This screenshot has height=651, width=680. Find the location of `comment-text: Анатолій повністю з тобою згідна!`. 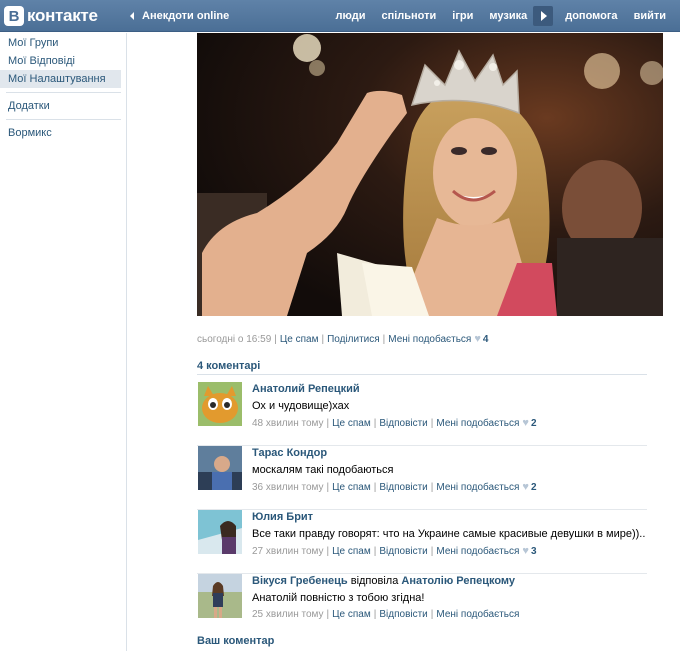

comment-text: Анатолій повністю з тобою згідна! is located at coordinates (338, 598).